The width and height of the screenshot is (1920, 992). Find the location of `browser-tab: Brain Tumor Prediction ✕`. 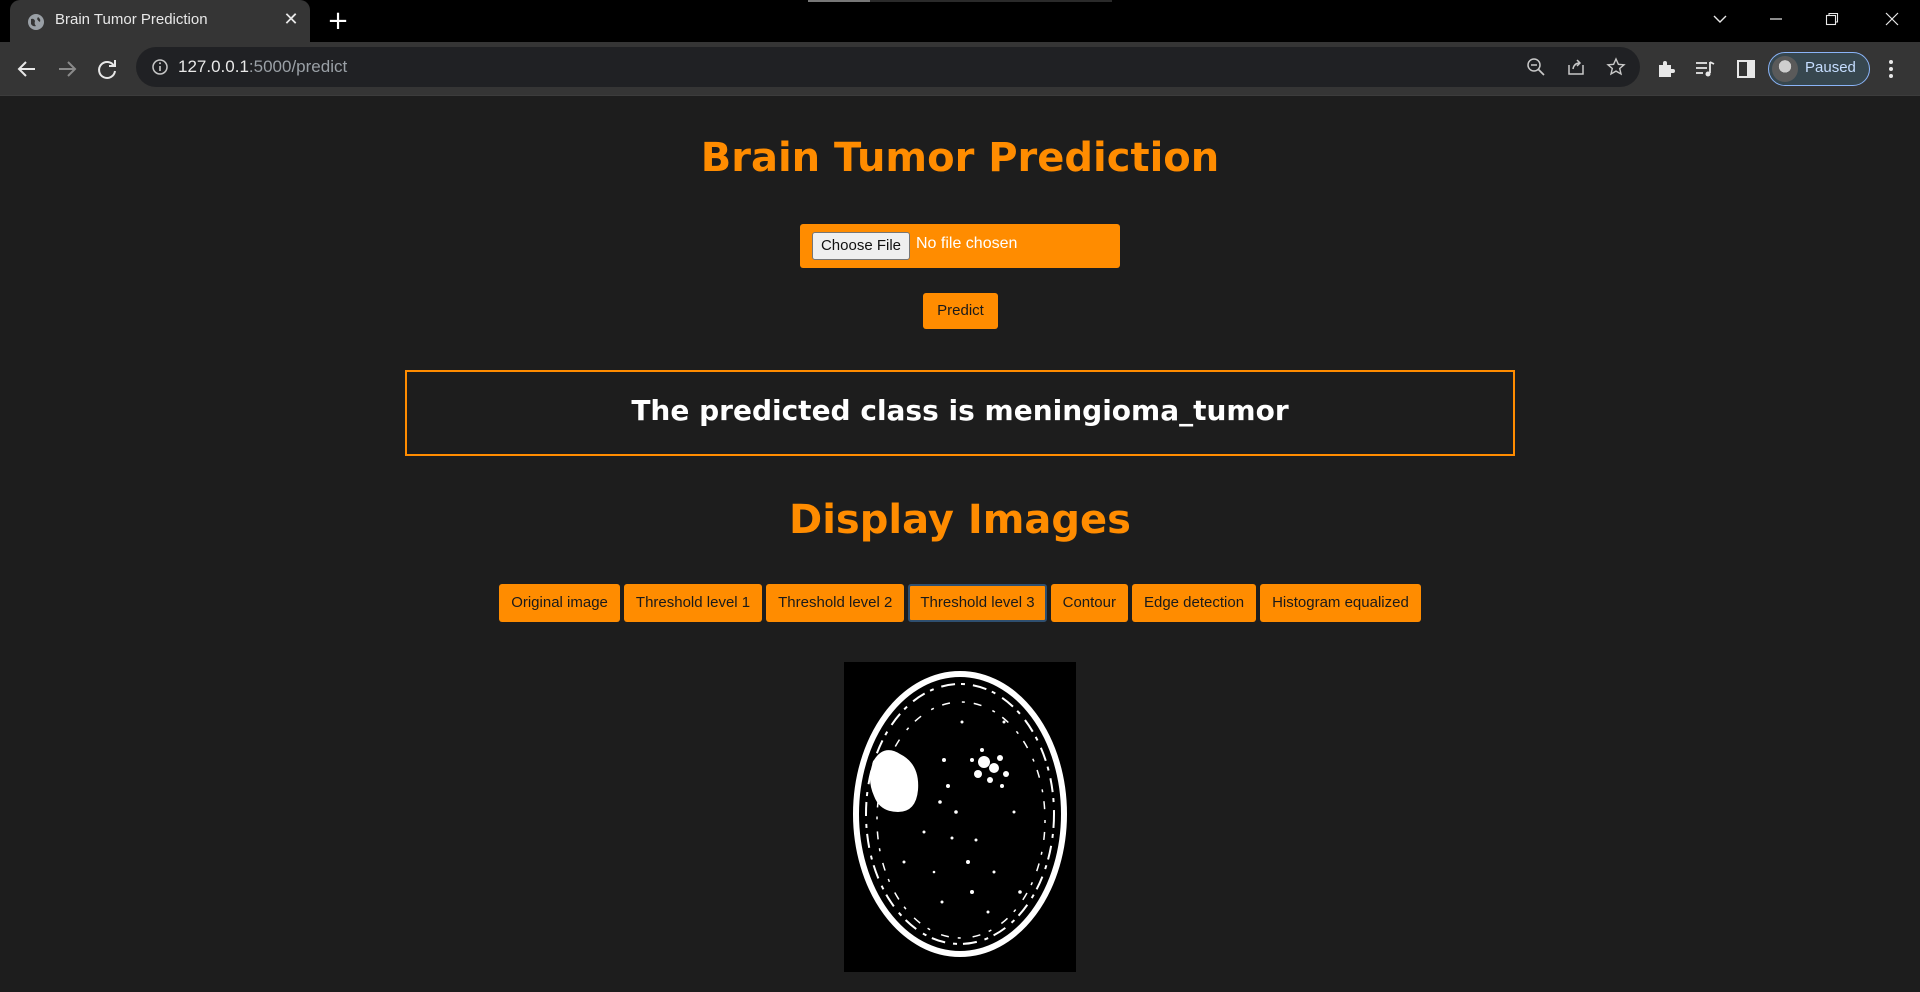

browser-tab: Brain Tumor Prediction ✕ is located at coordinates (160, 21).